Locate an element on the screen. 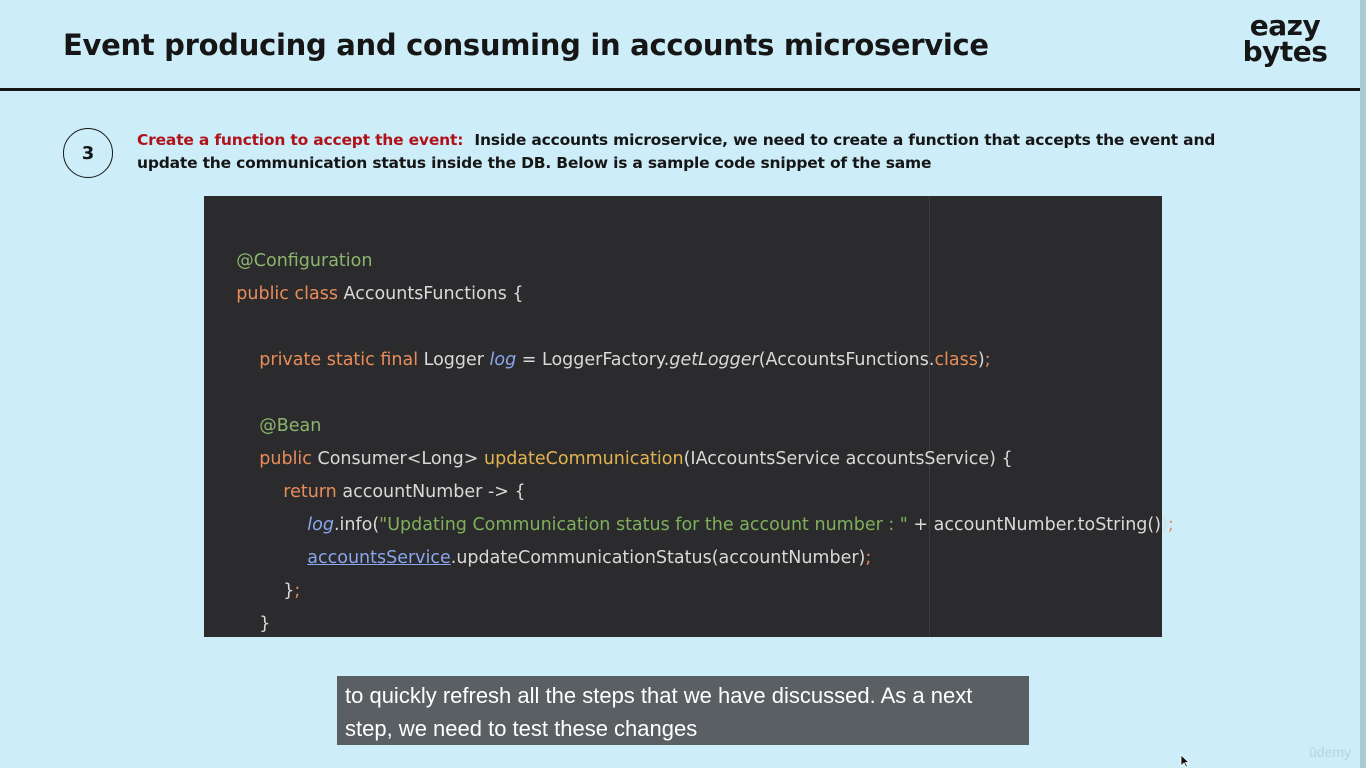  logo-line-2: bytes is located at coordinates (1285, 51).